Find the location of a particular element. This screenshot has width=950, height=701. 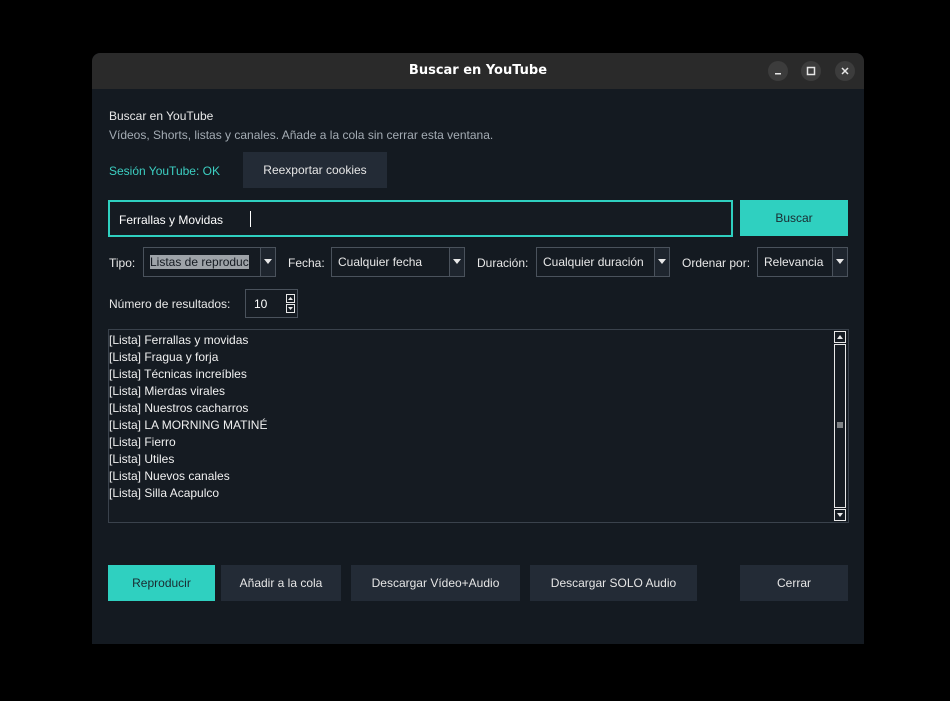

scrollbar-graphic is located at coordinates (840, 426).